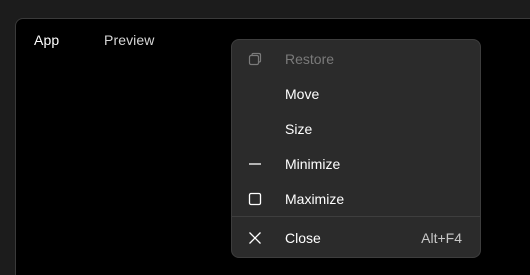 The image size is (530, 275). What do you see at coordinates (255, 59) in the screenshot?
I see `restore-icon` at bounding box center [255, 59].